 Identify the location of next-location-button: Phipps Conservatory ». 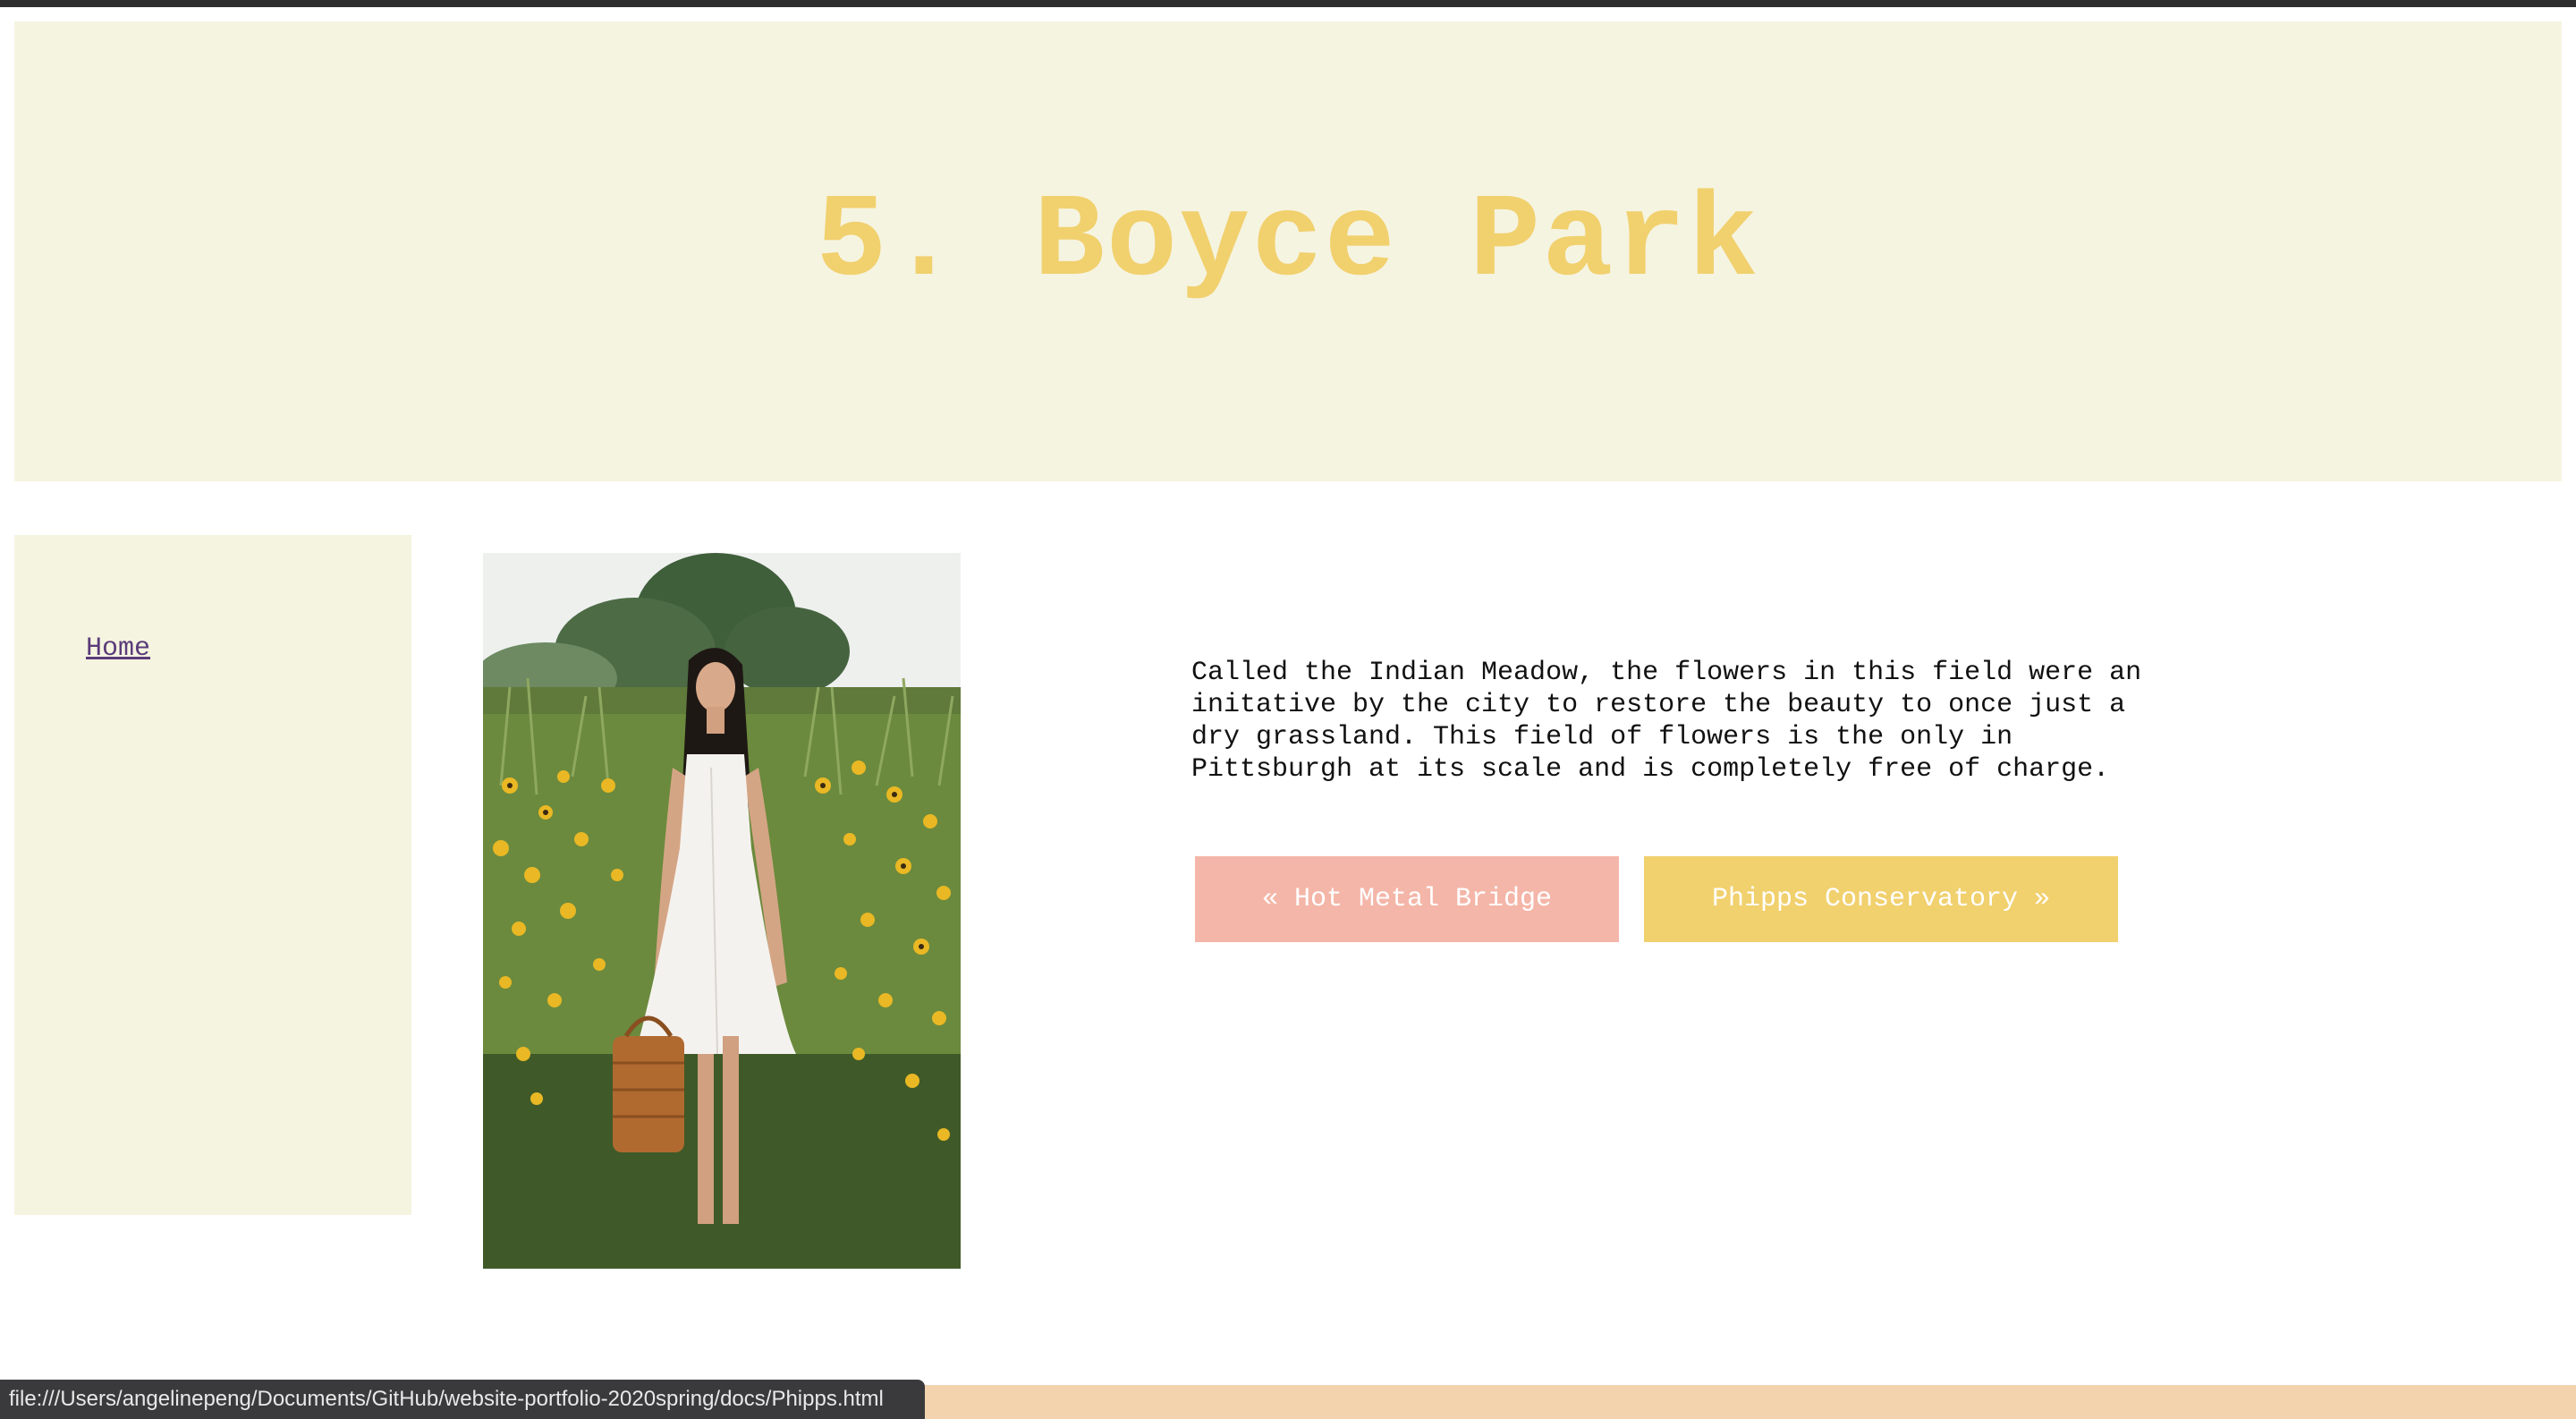
(1881, 899).